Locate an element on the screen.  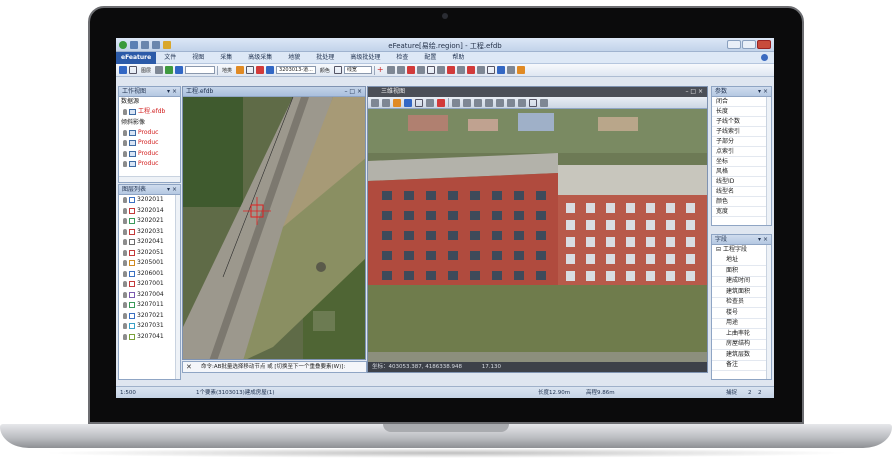
layer-row: 3206001 is located at coordinates (149, 274).